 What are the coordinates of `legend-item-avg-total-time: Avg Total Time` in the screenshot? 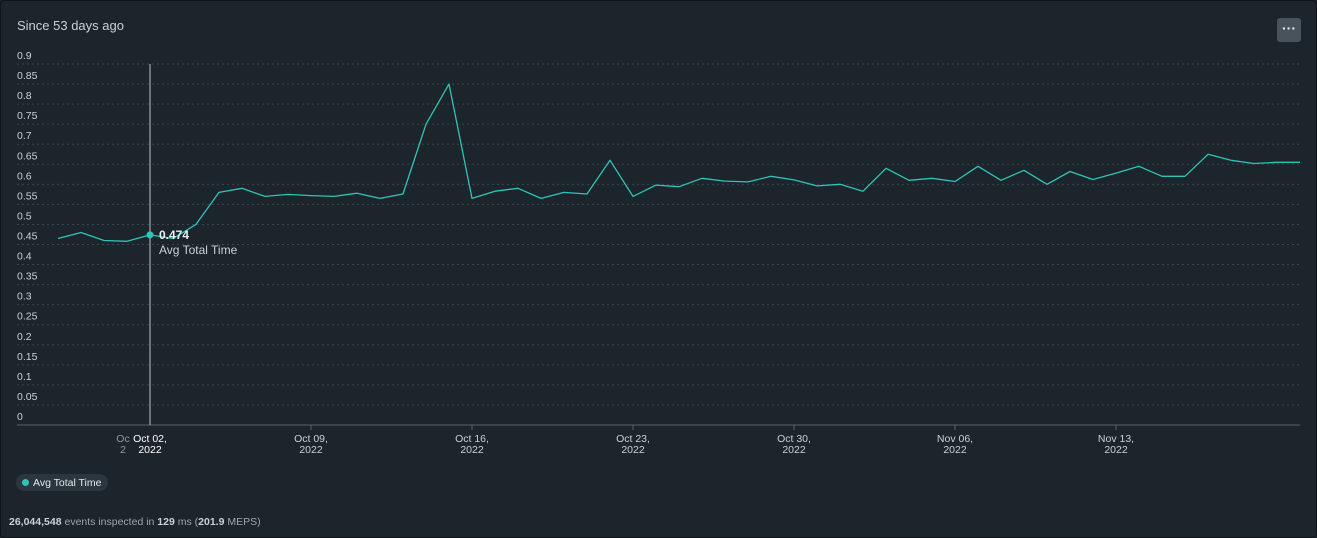 It's located at (62, 482).